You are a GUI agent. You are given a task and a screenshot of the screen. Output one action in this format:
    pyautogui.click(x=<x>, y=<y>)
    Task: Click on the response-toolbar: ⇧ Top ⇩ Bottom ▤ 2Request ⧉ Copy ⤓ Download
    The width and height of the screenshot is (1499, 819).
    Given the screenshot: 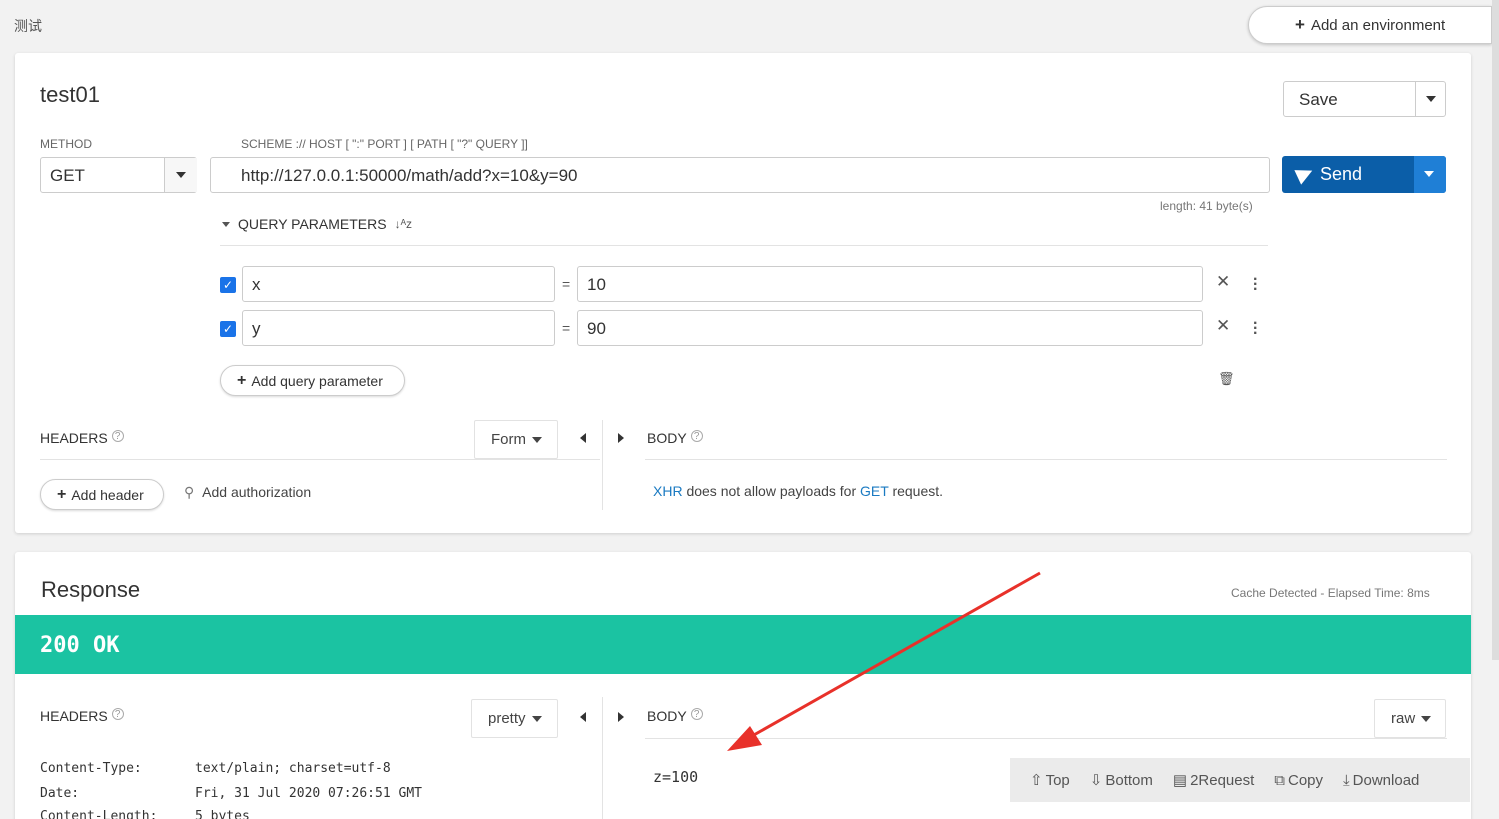 What is the action you would take?
    pyautogui.click(x=1240, y=780)
    